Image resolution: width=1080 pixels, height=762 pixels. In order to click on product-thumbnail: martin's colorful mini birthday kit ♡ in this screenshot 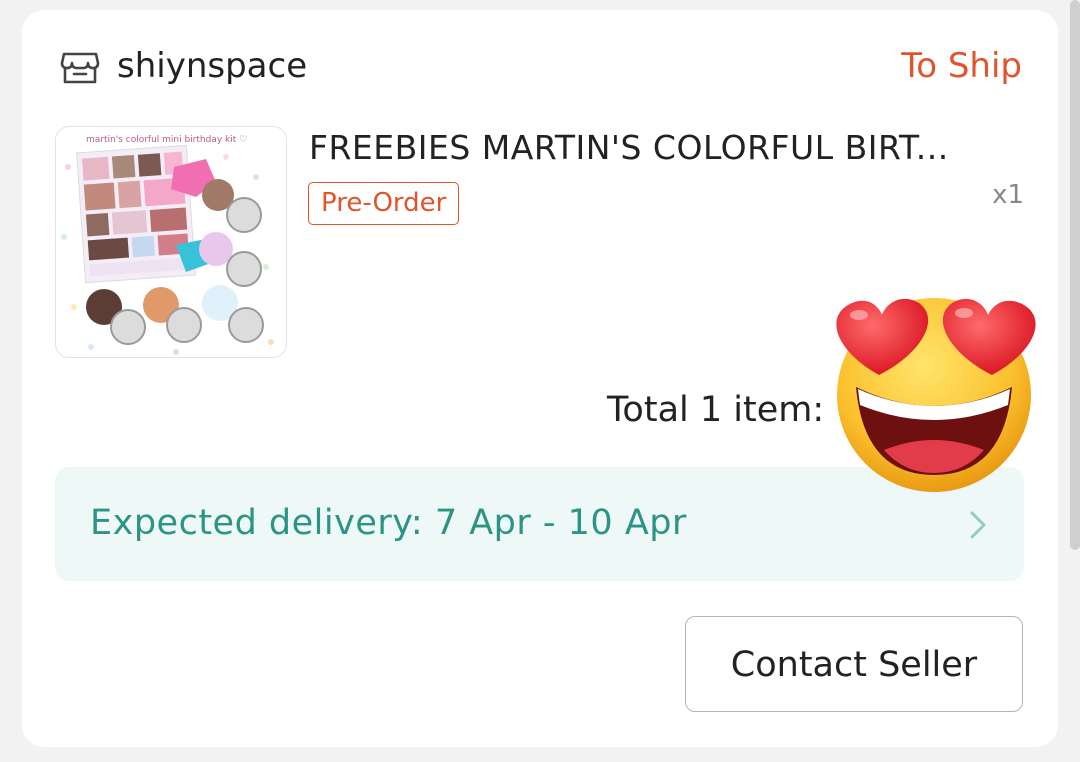, I will do `click(171, 242)`.